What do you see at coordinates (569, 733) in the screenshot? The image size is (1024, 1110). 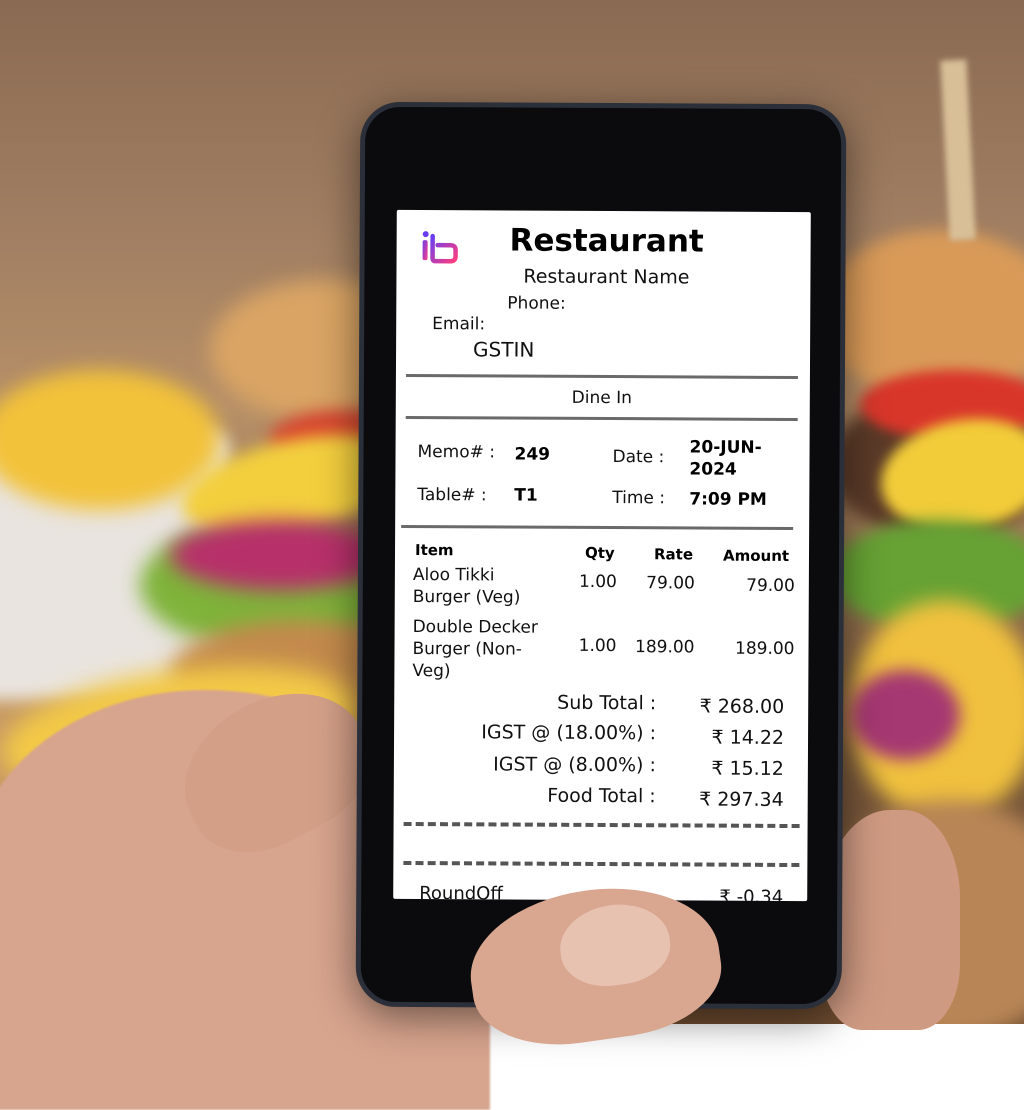 I see `igst-18-label: IGST @ (18.00%) :` at bounding box center [569, 733].